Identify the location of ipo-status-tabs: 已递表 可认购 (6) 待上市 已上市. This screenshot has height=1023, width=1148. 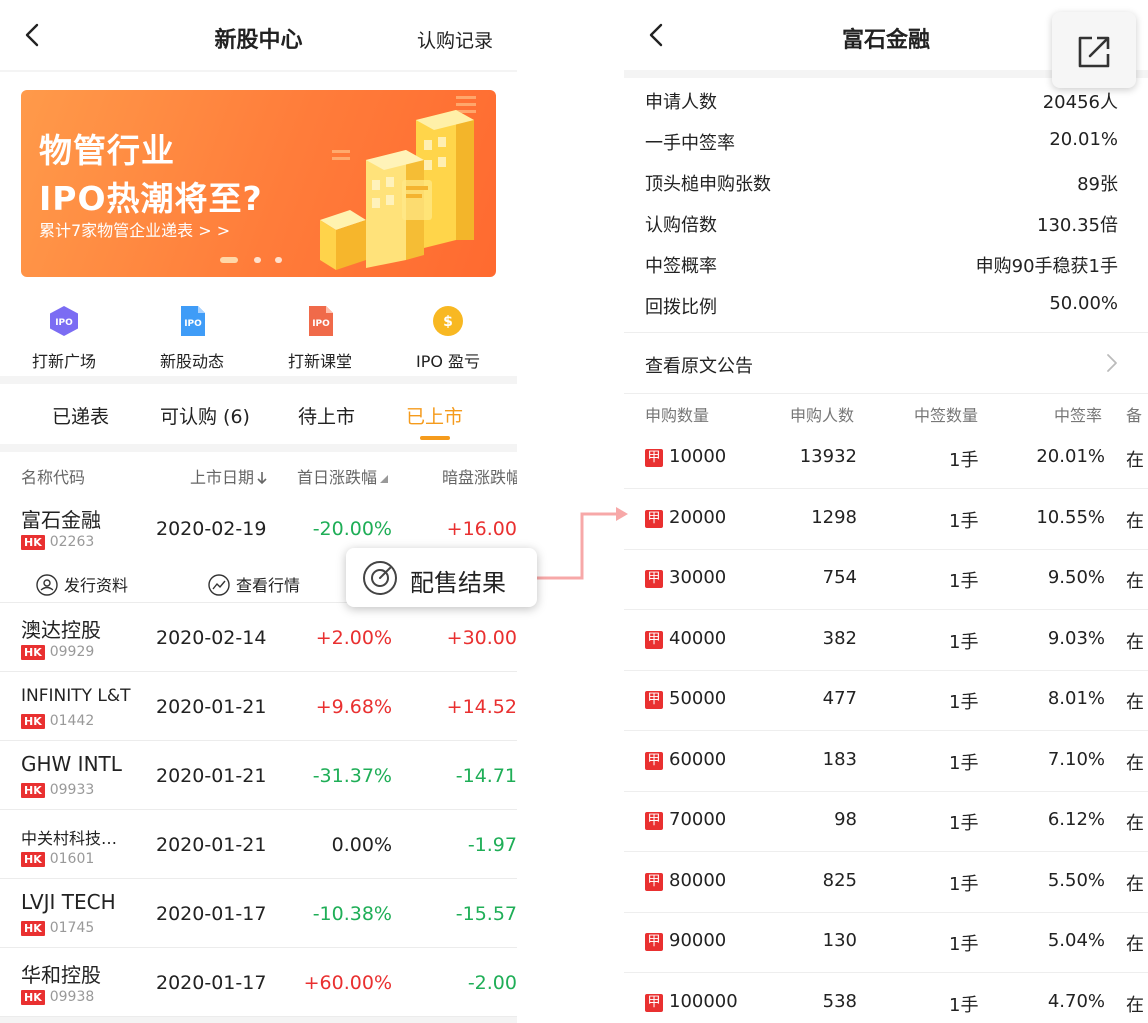
(258, 415).